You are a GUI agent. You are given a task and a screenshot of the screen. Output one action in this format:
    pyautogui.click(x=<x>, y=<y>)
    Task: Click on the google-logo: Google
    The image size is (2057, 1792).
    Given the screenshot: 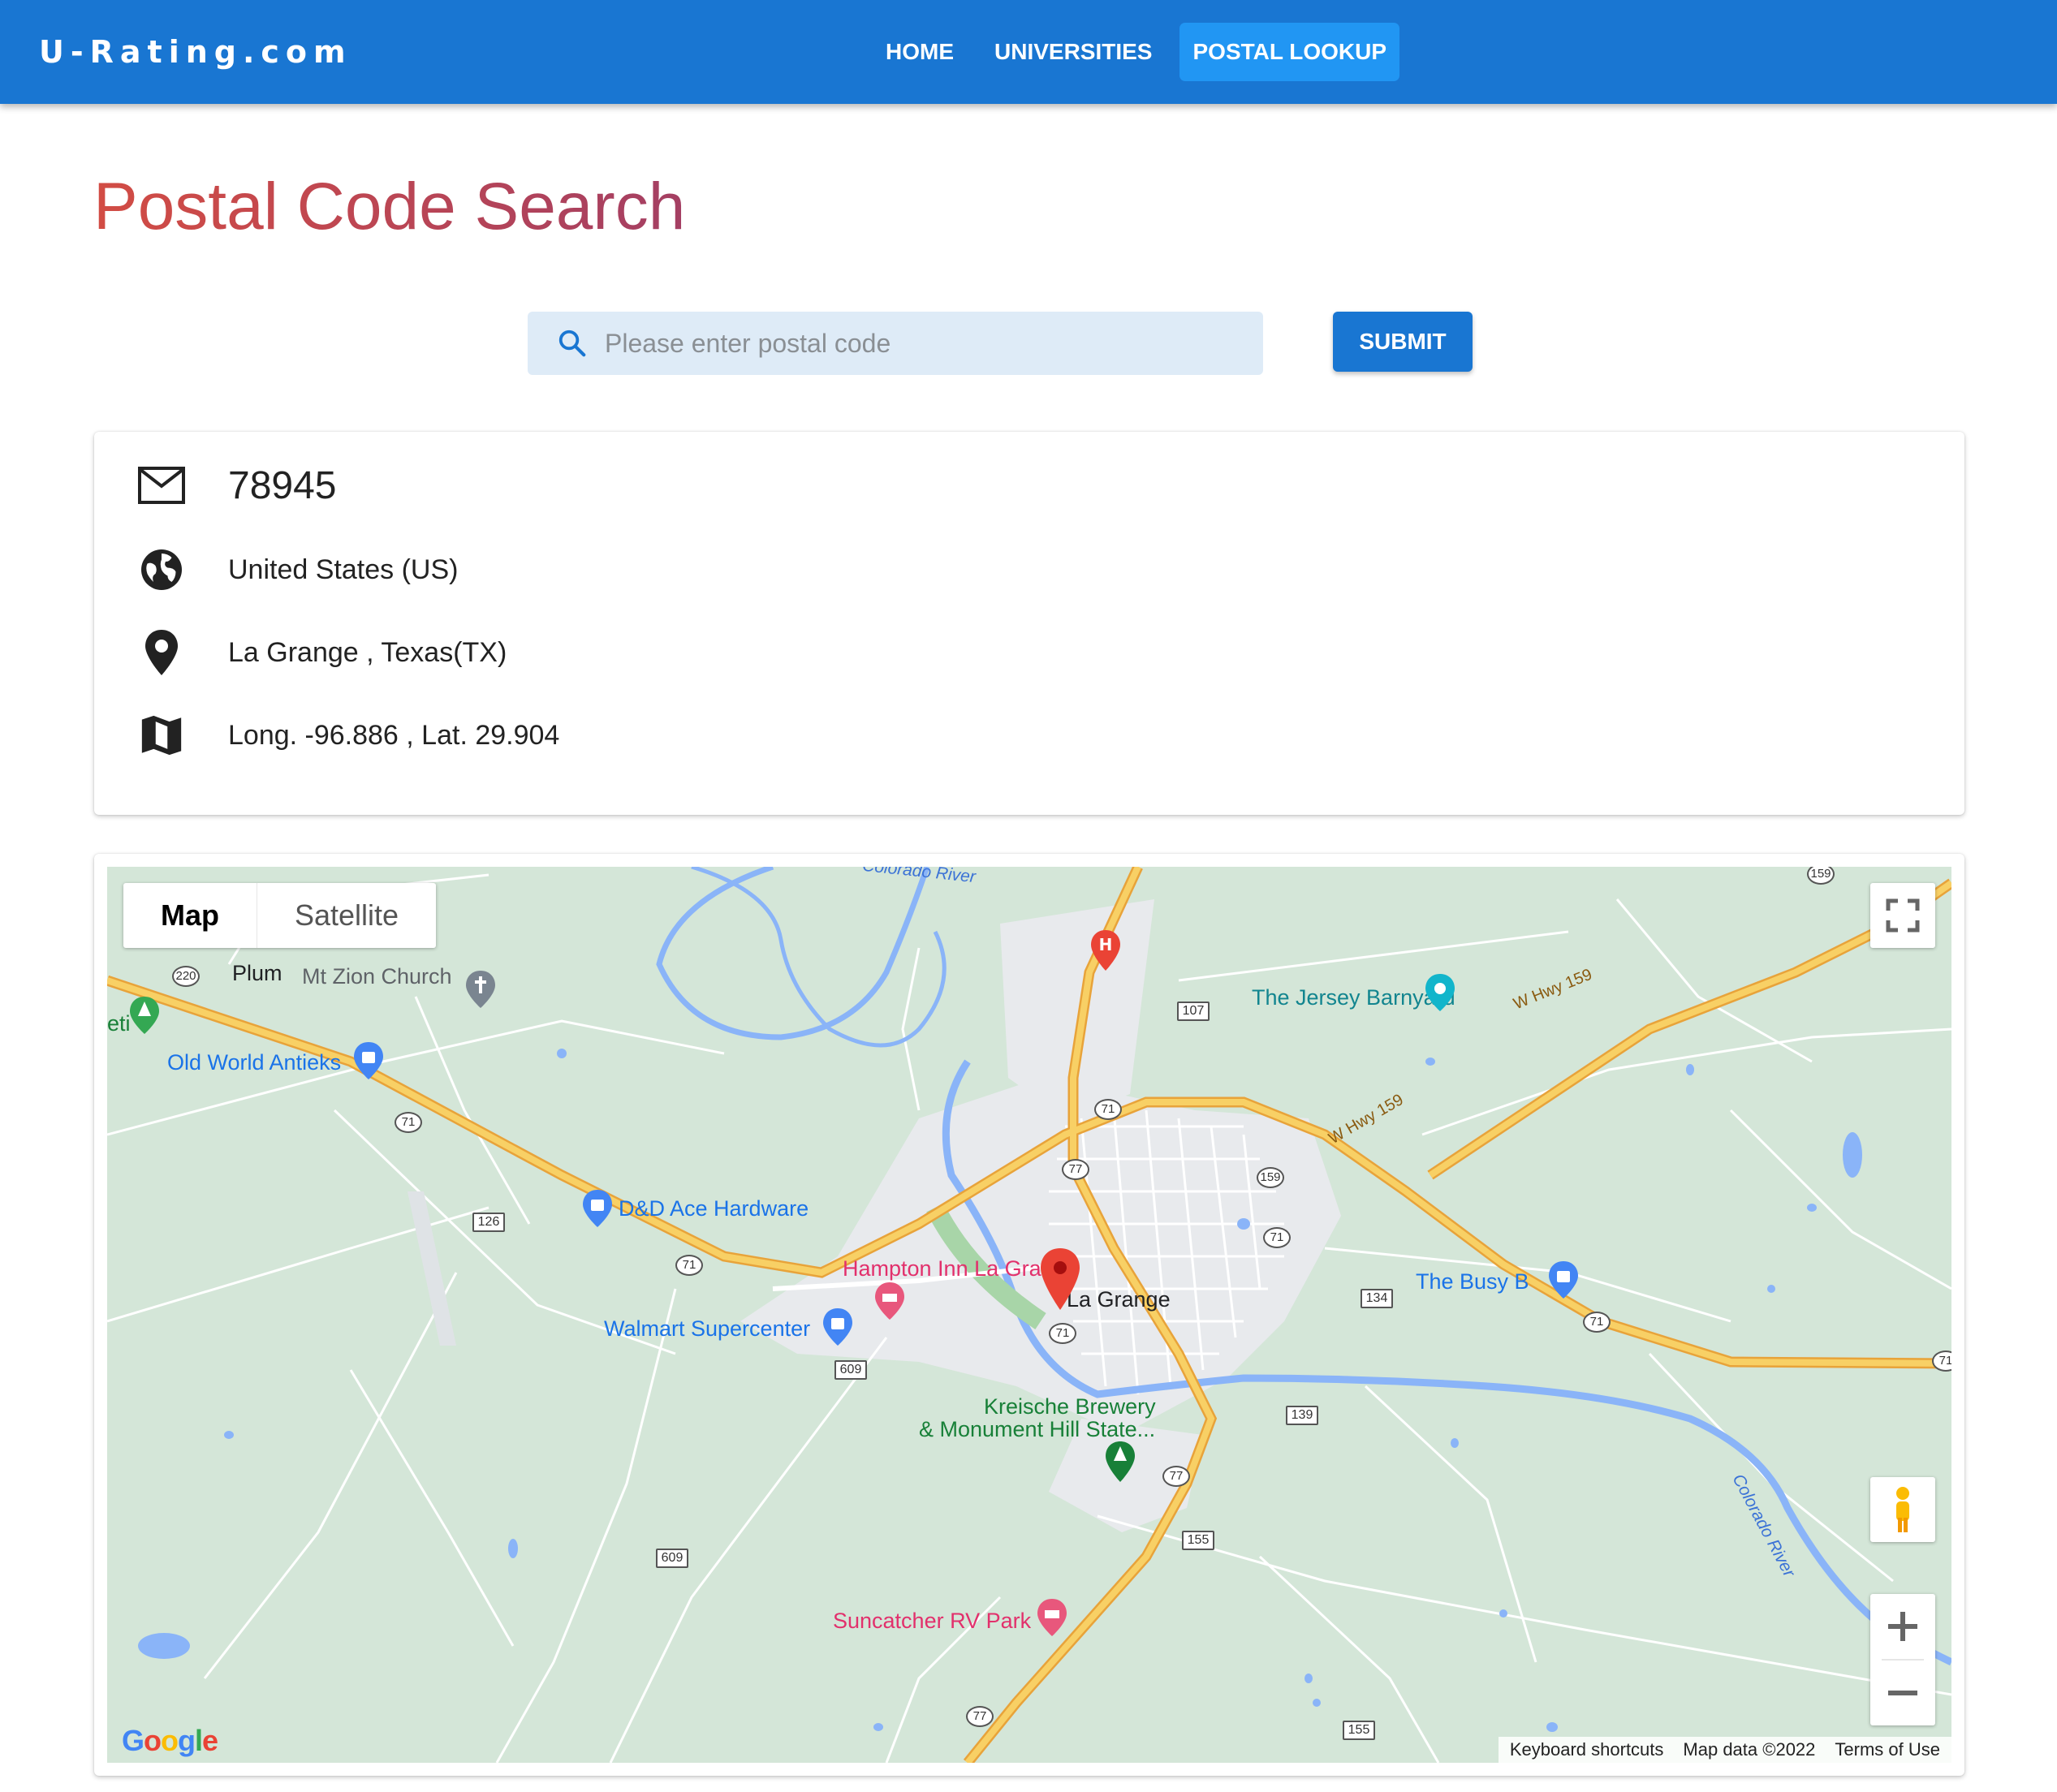 What is the action you would take?
    pyautogui.click(x=170, y=1741)
    